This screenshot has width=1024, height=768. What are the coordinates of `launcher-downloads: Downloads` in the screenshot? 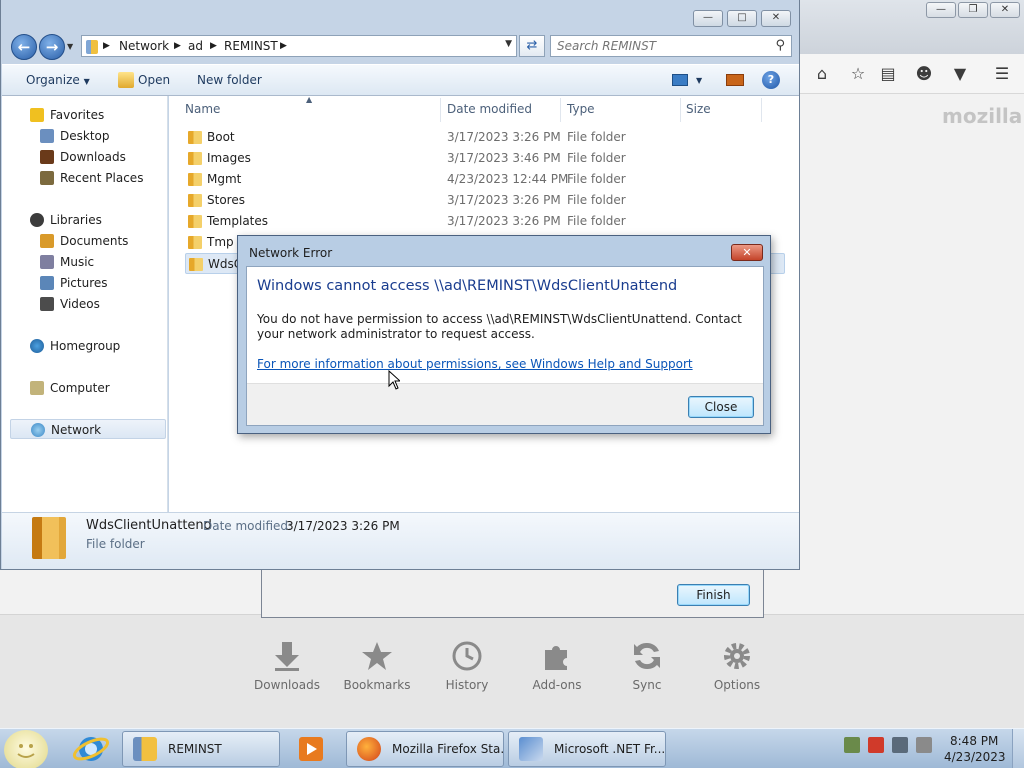 It's located at (287, 666).